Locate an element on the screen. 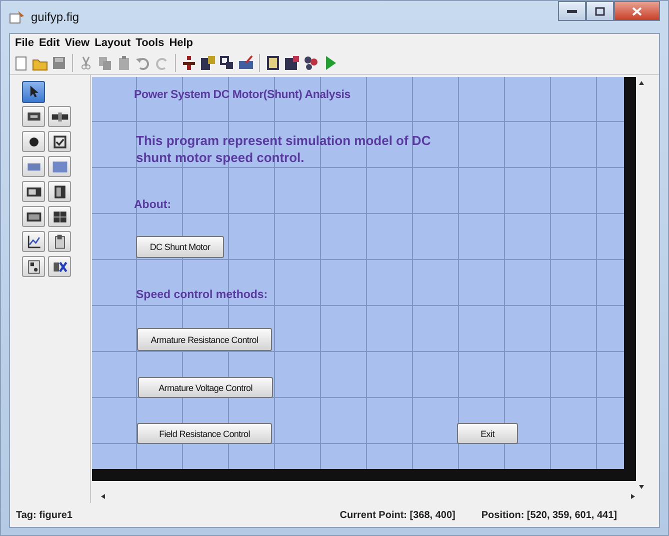 The height and width of the screenshot is (536, 669). push-button: Armature Voltage Control is located at coordinates (205, 387).